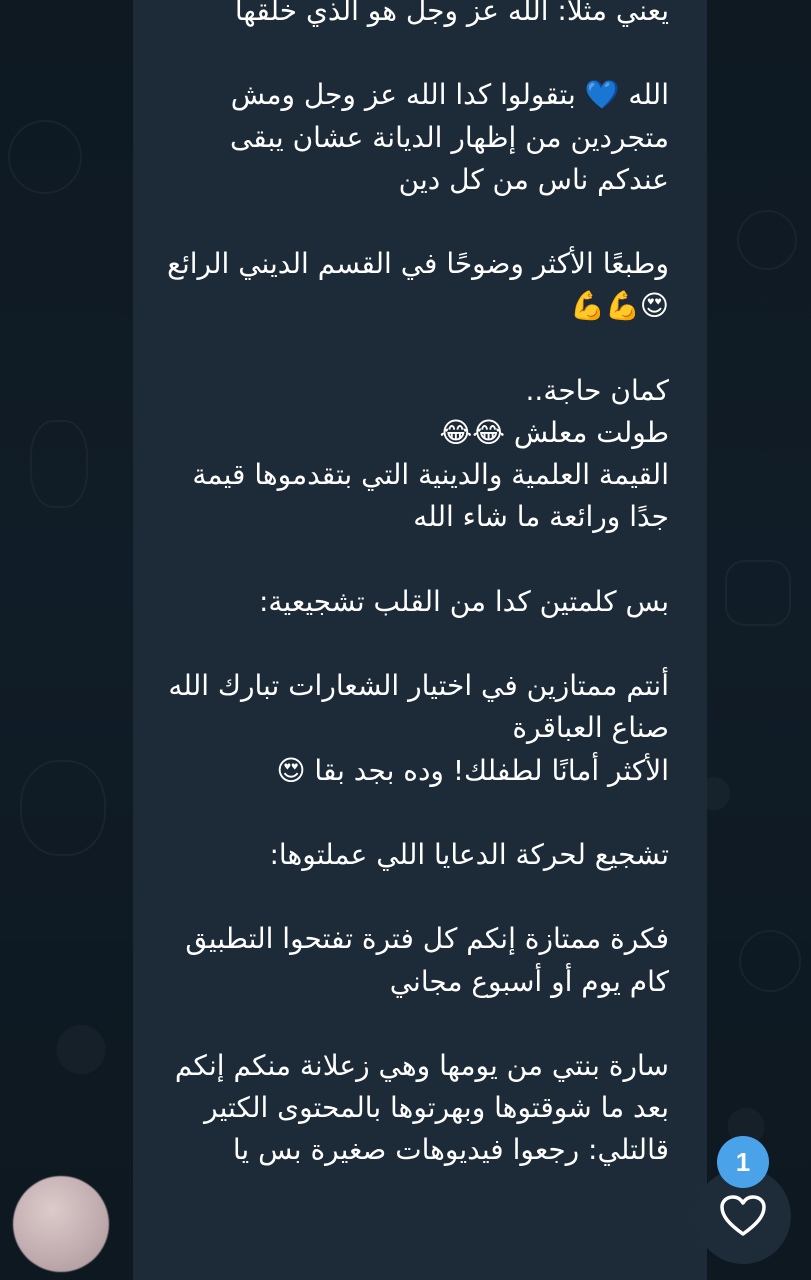 The height and width of the screenshot is (1280, 811). What do you see at coordinates (743, 1215) in the screenshot?
I see `heart-icon` at bounding box center [743, 1215].